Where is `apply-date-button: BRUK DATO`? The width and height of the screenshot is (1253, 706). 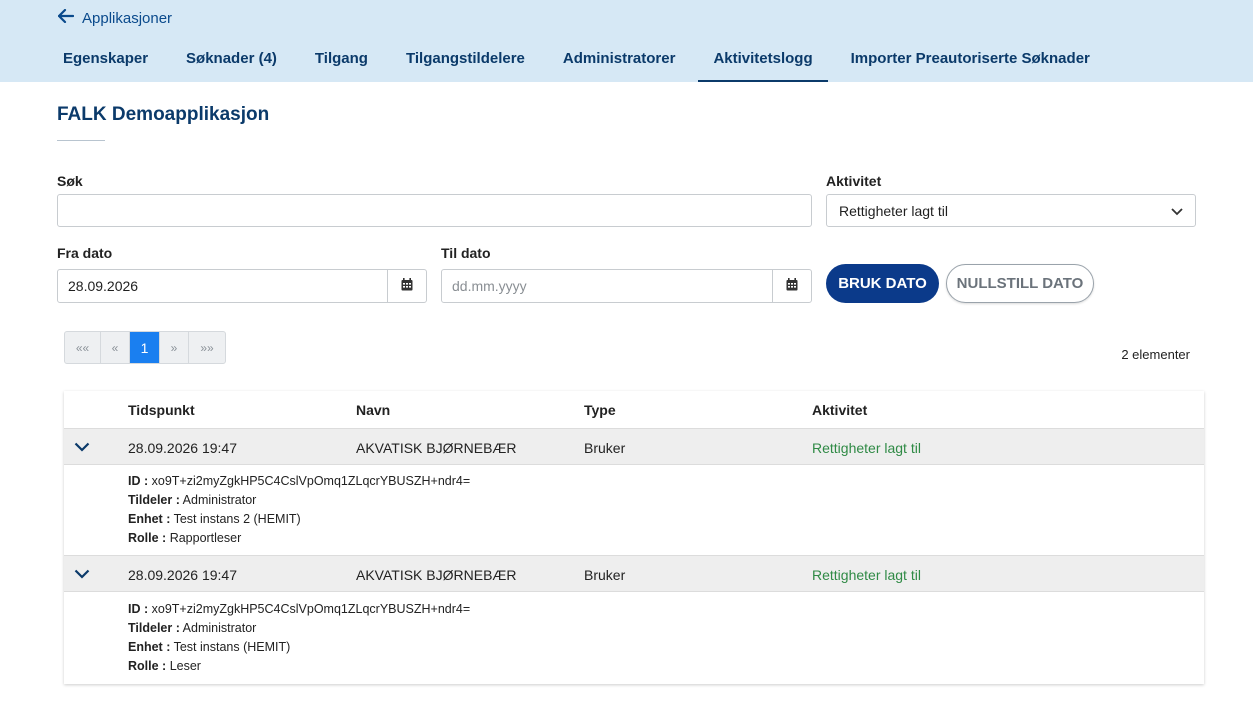
apply-date-button: BRUK DATO is located at coordinates (882, 283).